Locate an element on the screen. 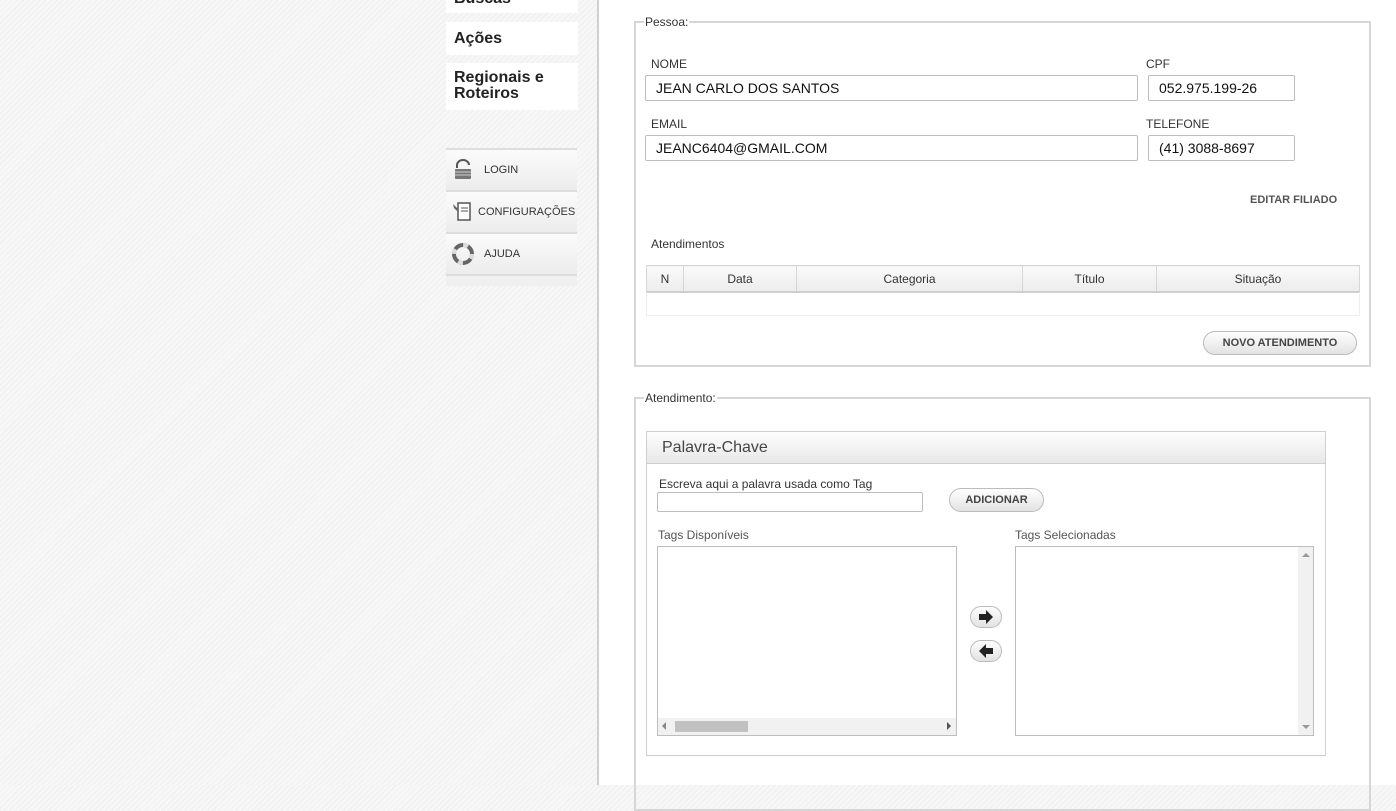  atendimentos-title: Atendimentos is located at coordinates (688, 244).